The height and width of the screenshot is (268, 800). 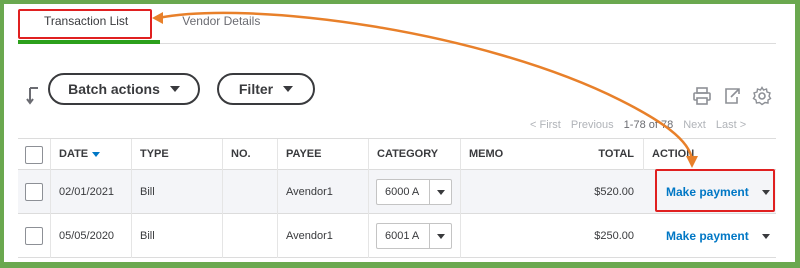 What do you see at coordinates (90, 236) in the screenshot?
I see `cell-date: 05/05/2020` at bounding box center [90, 236].